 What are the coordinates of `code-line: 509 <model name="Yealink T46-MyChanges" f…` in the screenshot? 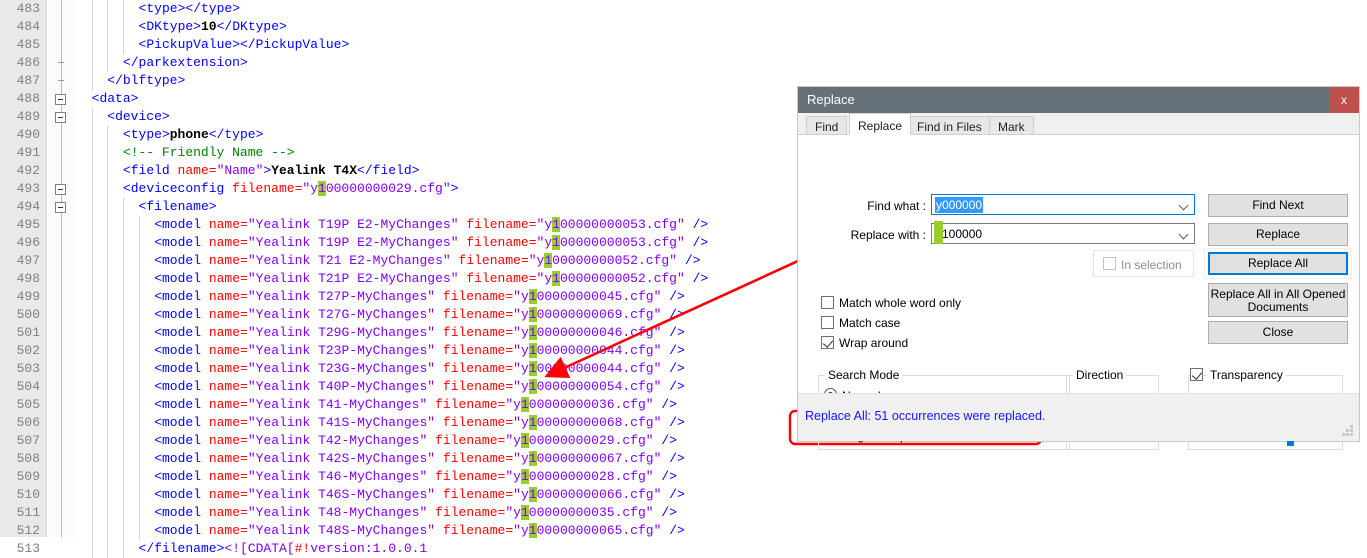 It's located at (683, 477).